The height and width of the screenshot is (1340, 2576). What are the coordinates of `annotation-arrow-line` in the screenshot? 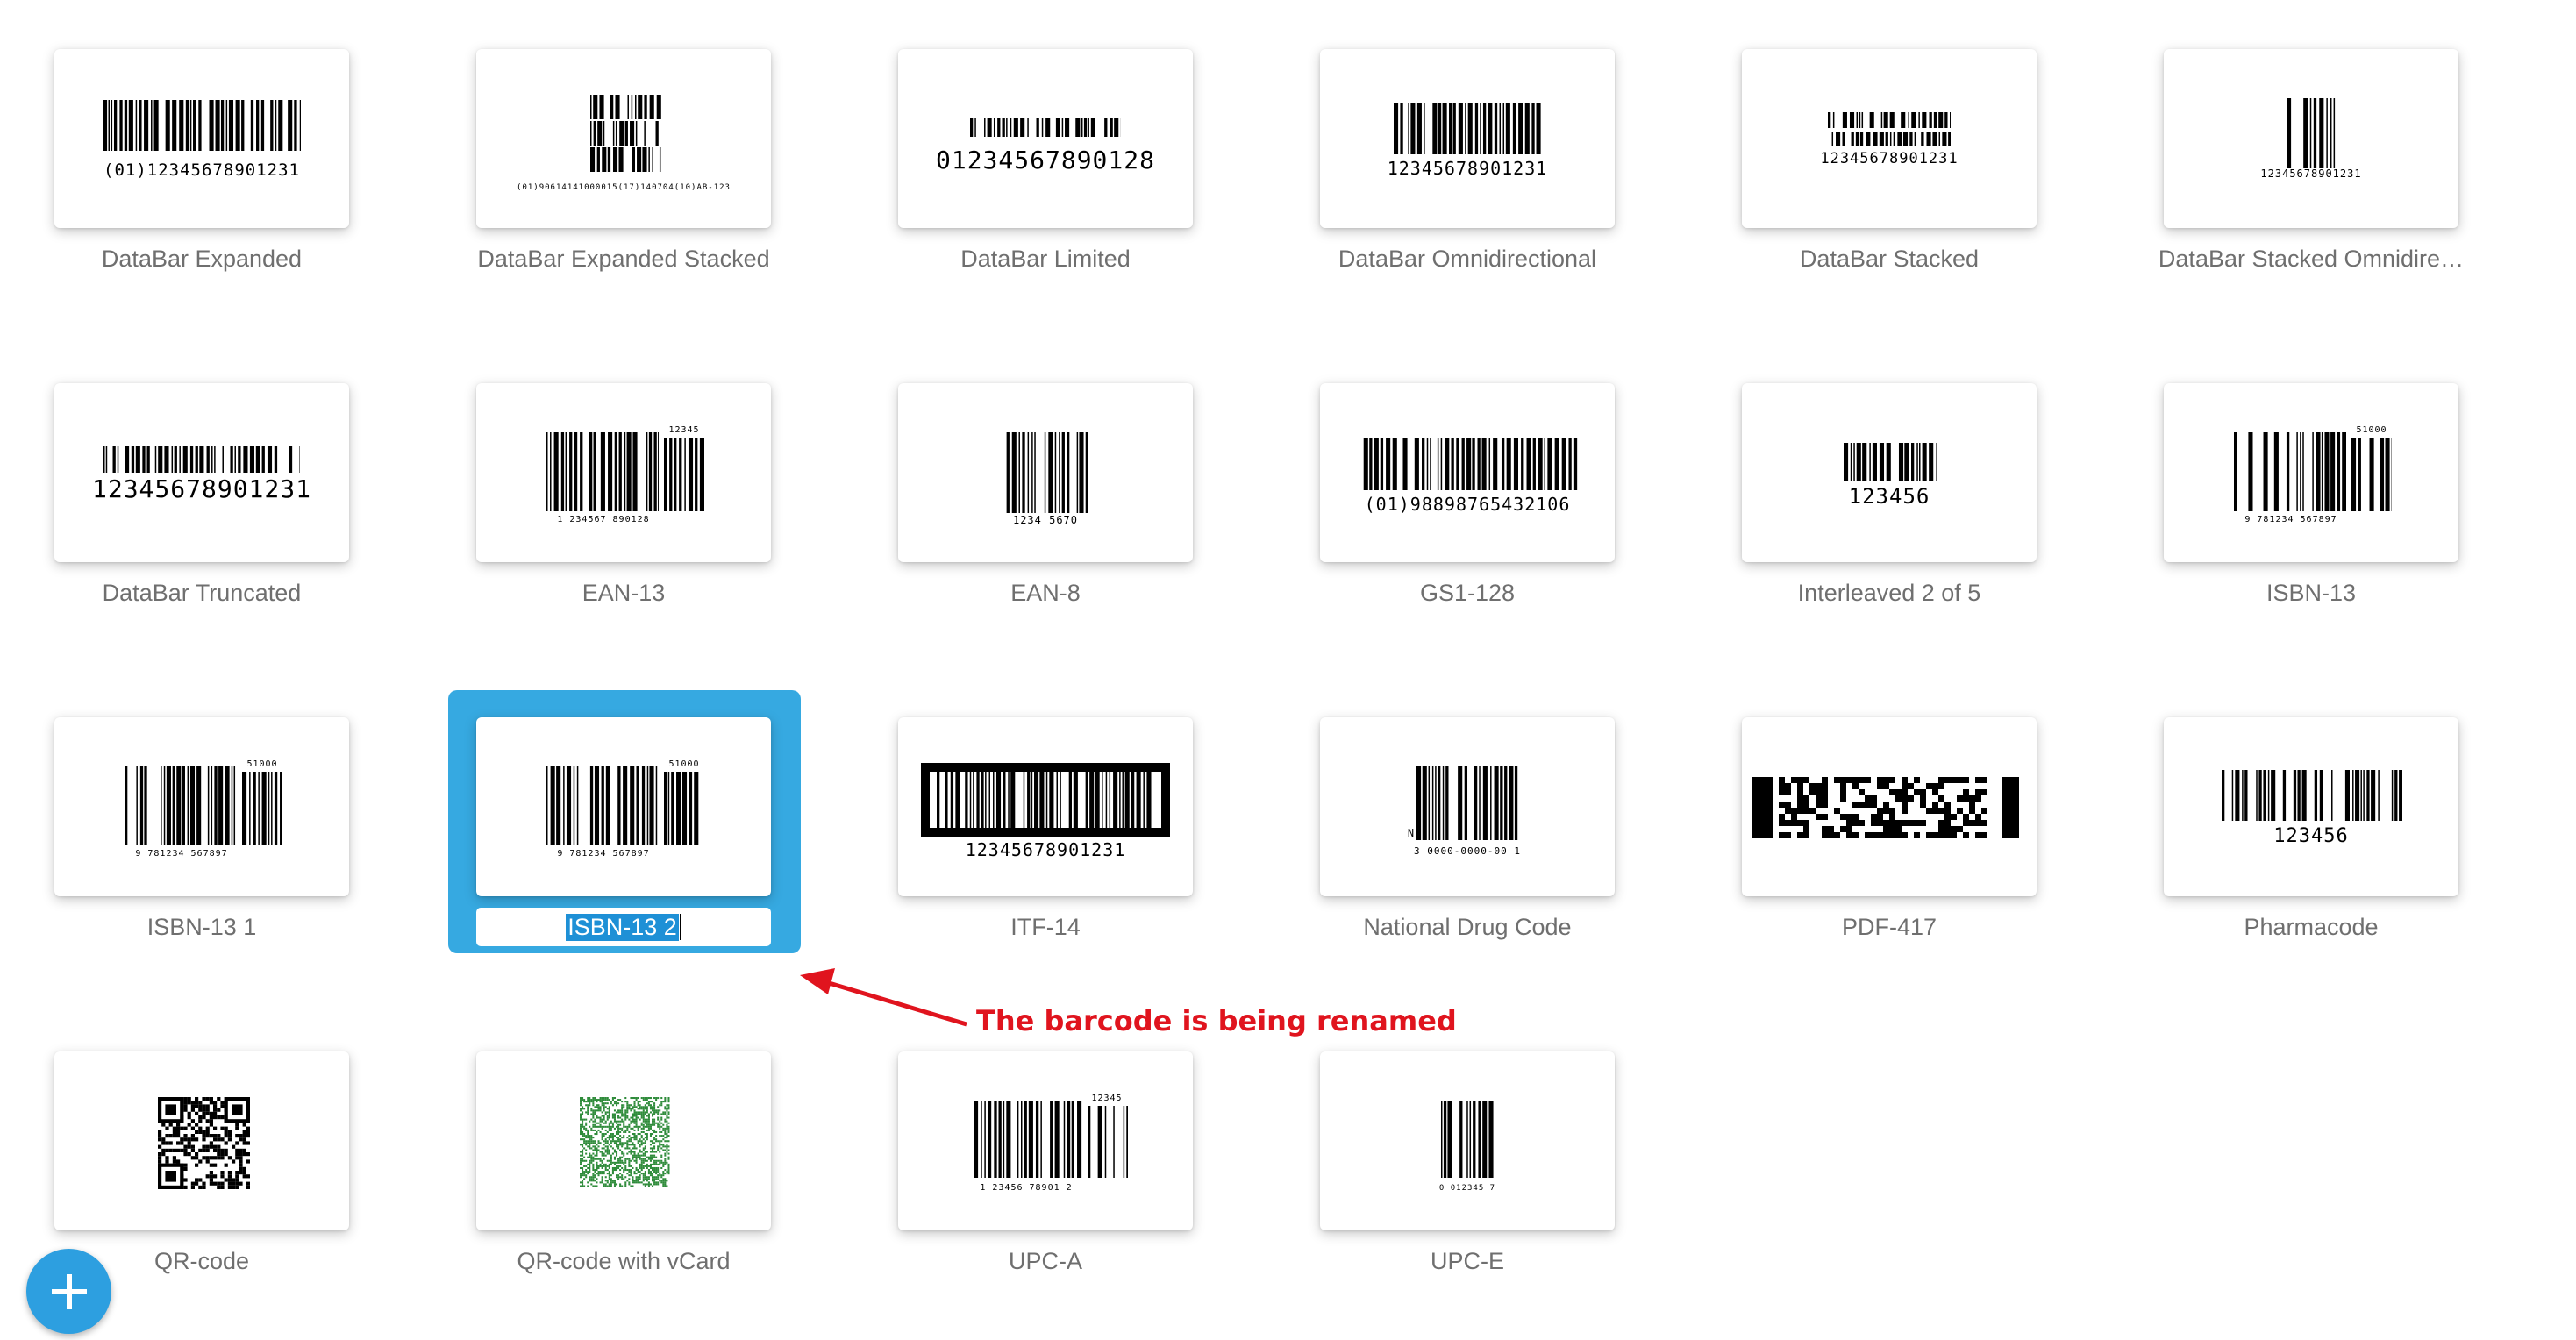 It's located at (896, 1003).